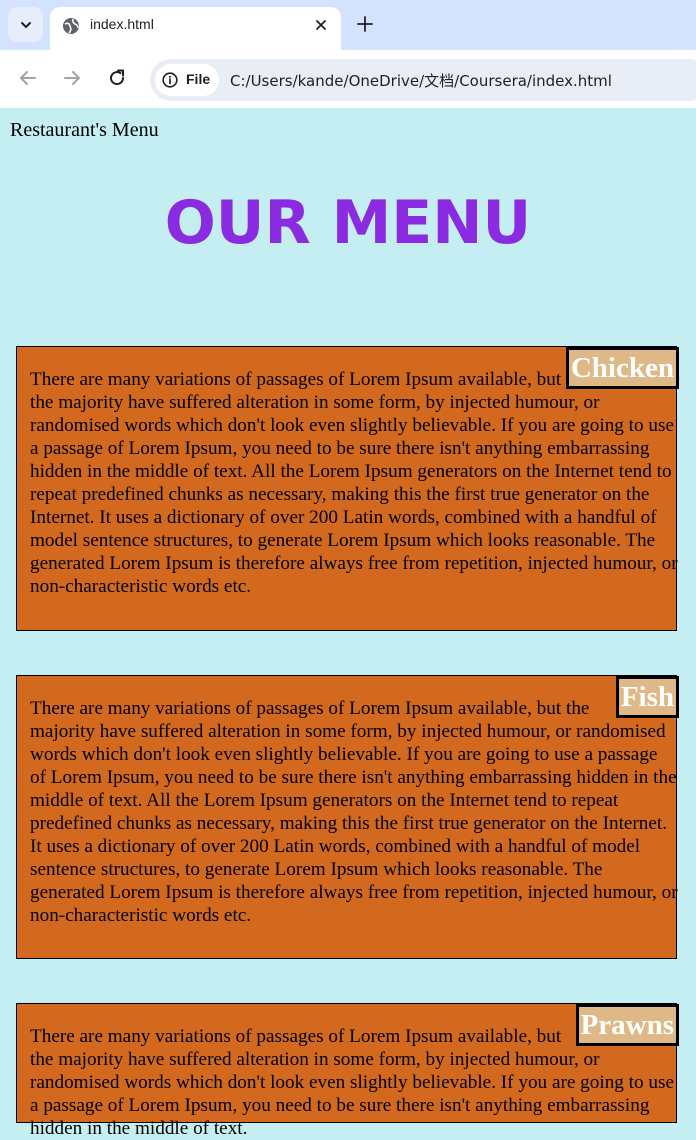 This screenshot has width=696, height=1140. Describe the element at coordinates (28, 78) in the screenshot. I see `back-arrow-icon` at that location.